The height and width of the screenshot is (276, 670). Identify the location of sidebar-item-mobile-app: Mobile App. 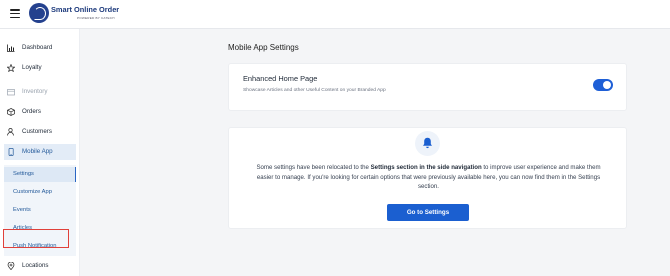
(40, 152).